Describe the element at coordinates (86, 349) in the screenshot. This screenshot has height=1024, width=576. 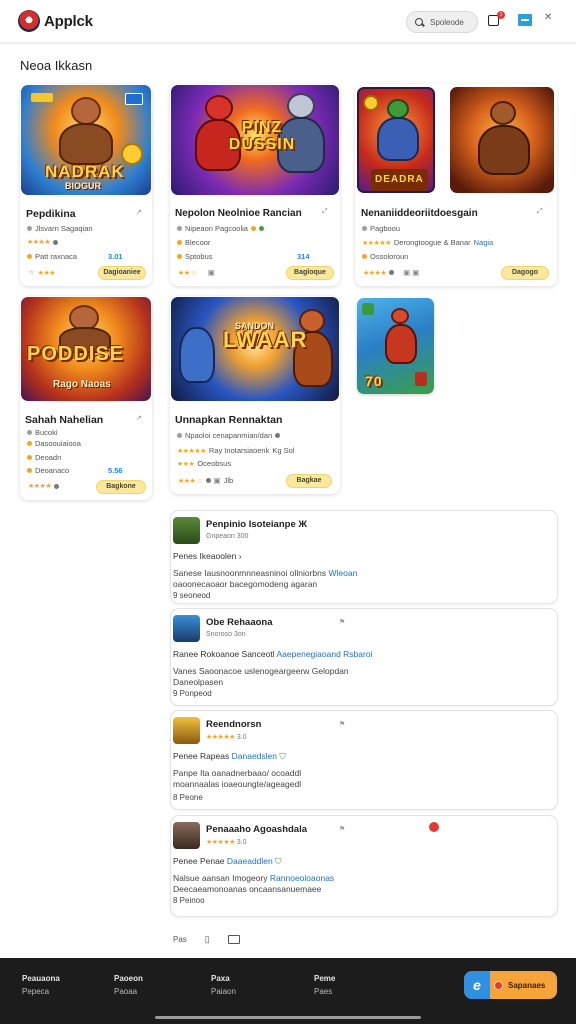
I see `game-artwork: PODDISE Rago Naoas` at that location.